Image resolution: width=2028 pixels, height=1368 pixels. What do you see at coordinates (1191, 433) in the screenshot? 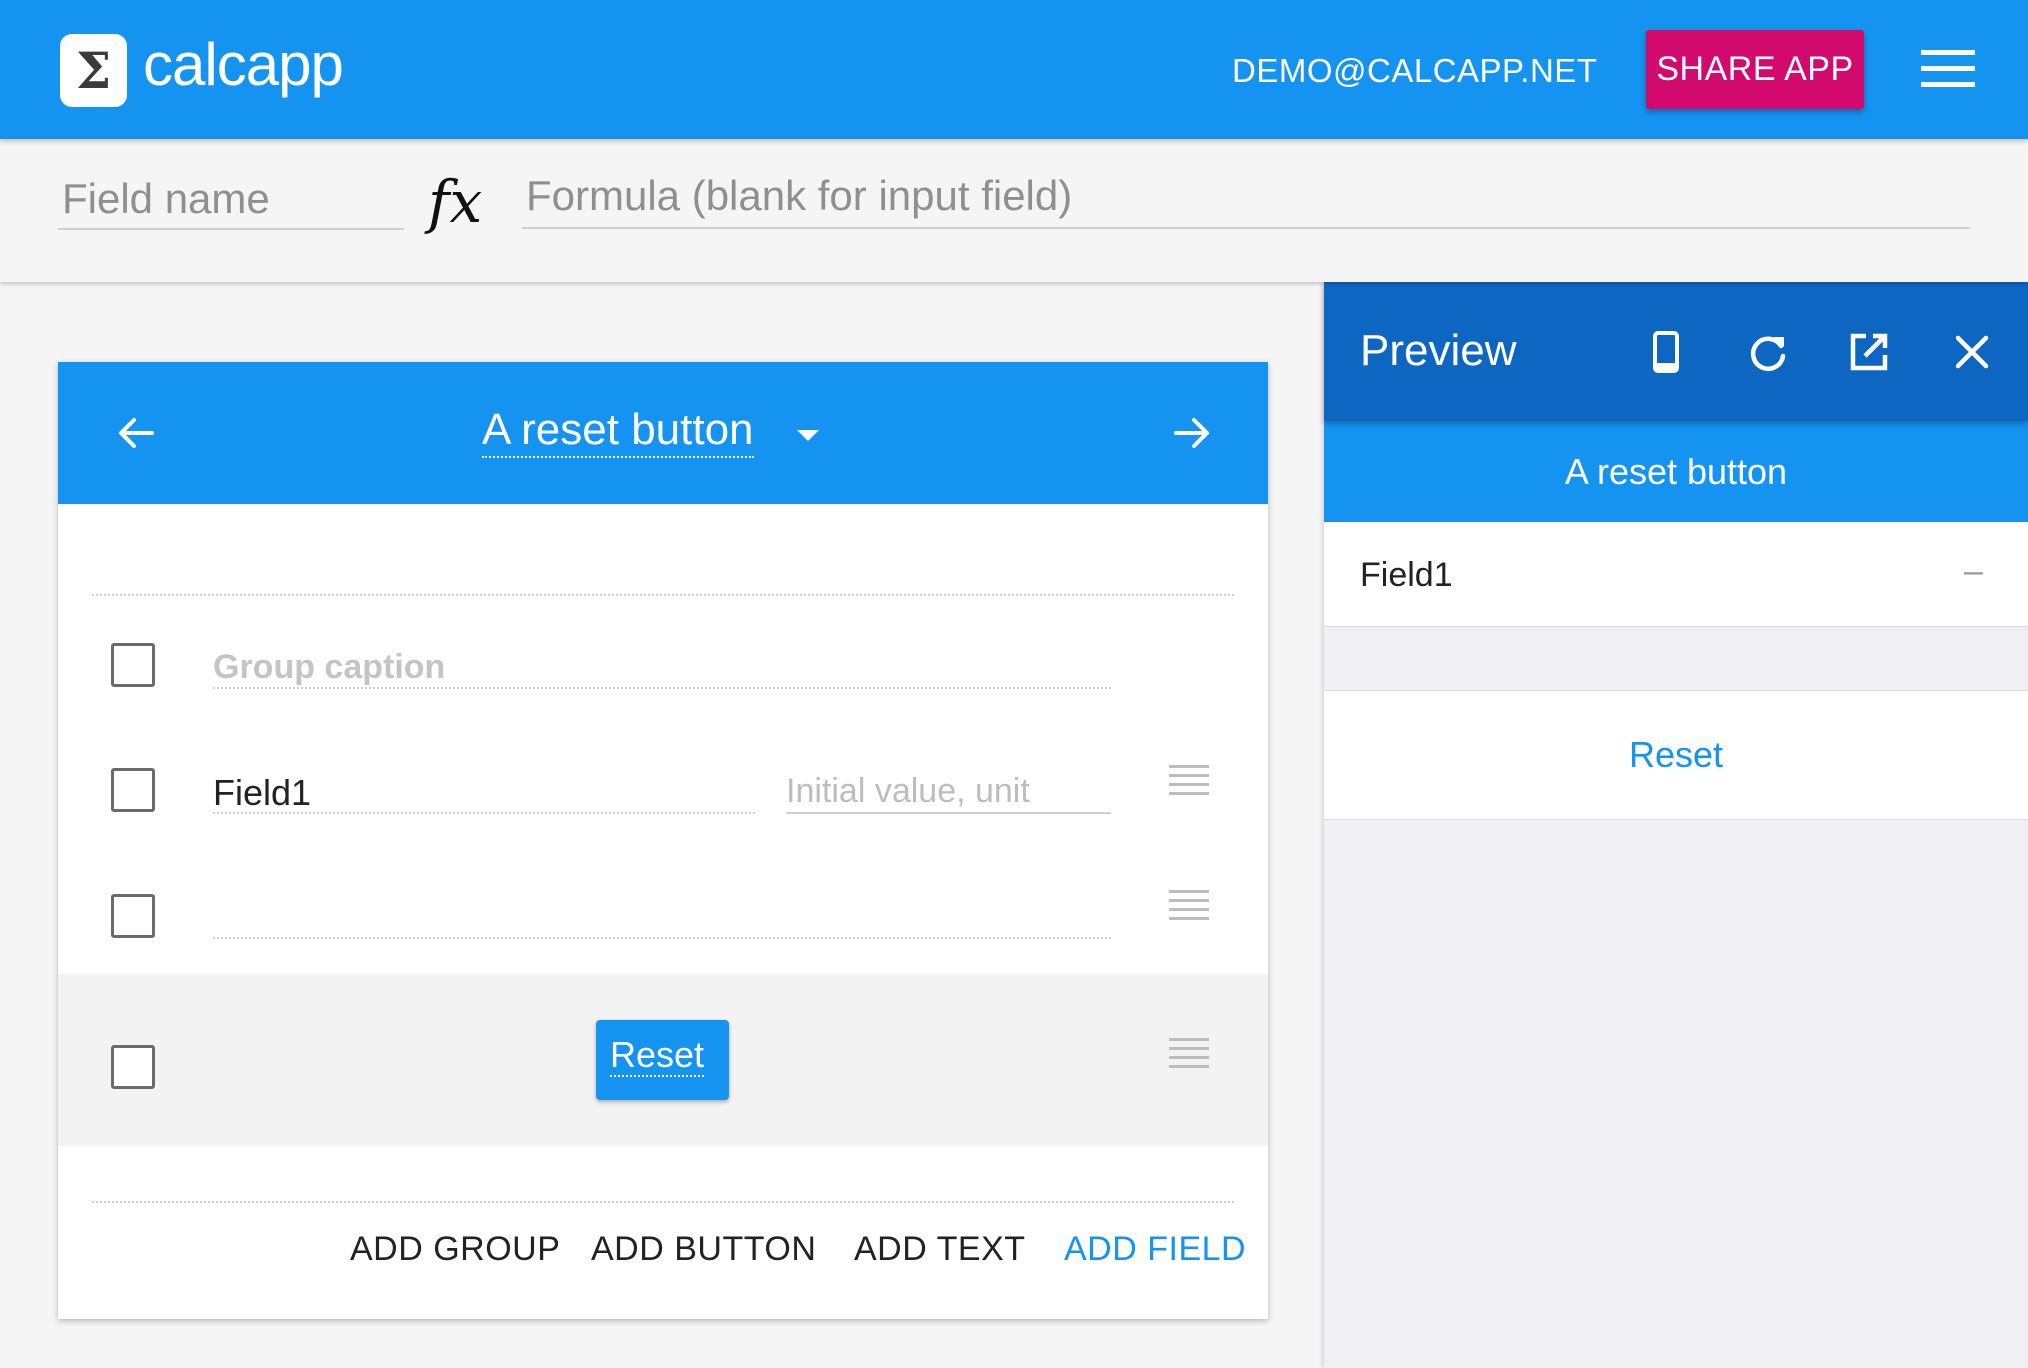
I see `arrow-right-icon` at bounding box center [1191, 433].